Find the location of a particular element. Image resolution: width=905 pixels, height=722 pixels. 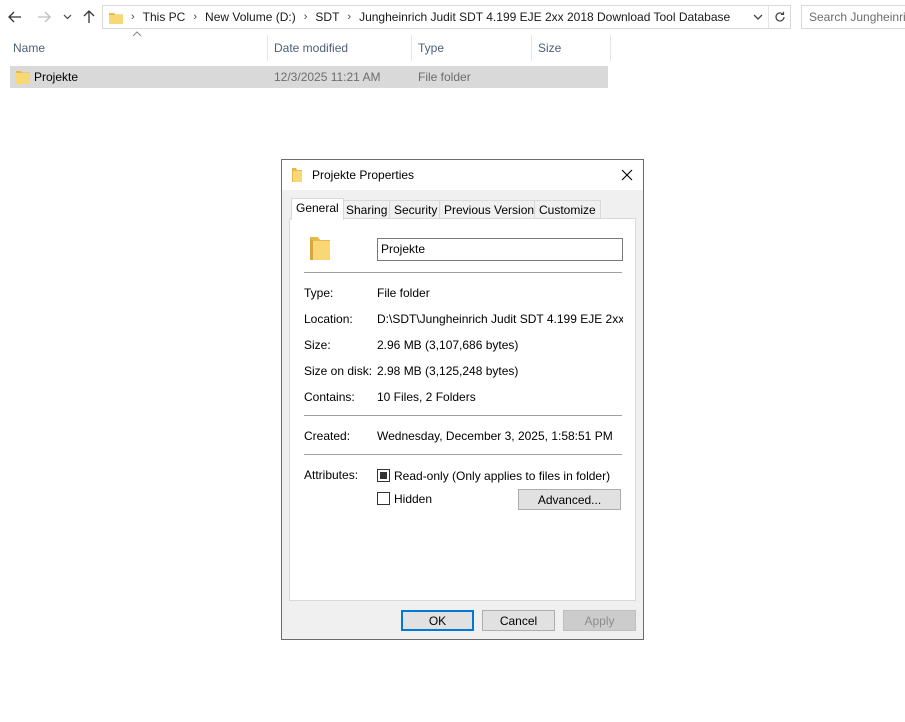

arrow-right-icon is located at coordinates (44, 17).